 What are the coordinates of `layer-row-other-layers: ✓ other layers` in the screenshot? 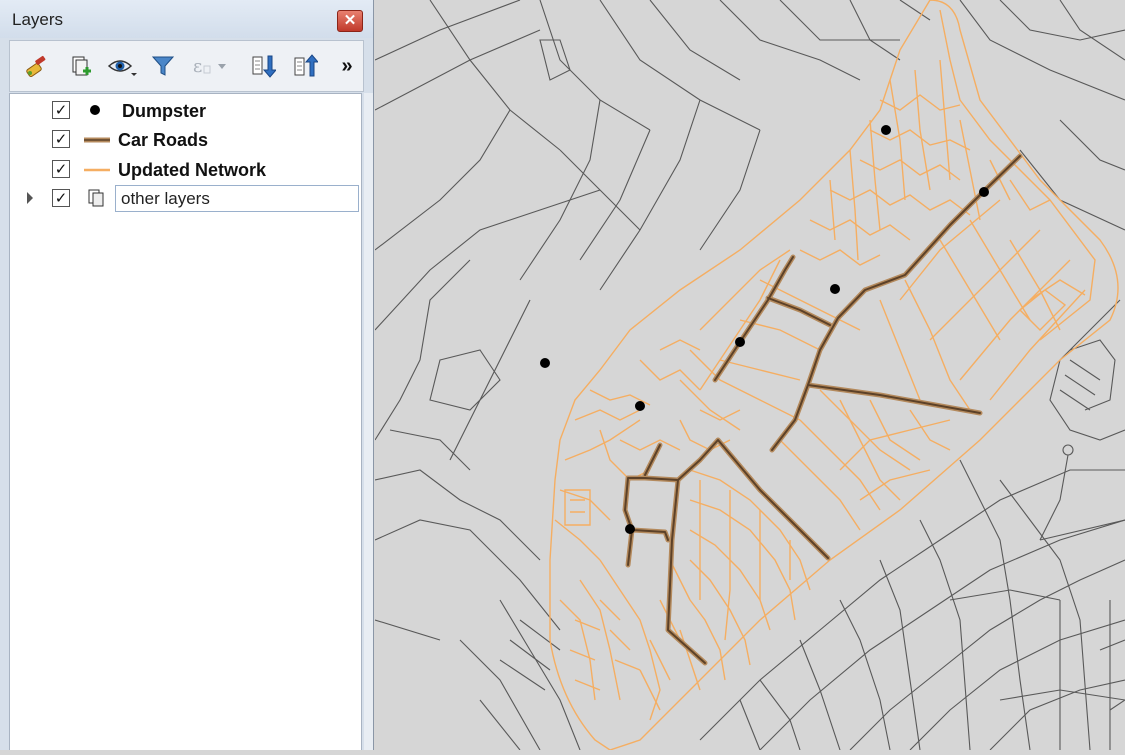 It's located at (185, 198).